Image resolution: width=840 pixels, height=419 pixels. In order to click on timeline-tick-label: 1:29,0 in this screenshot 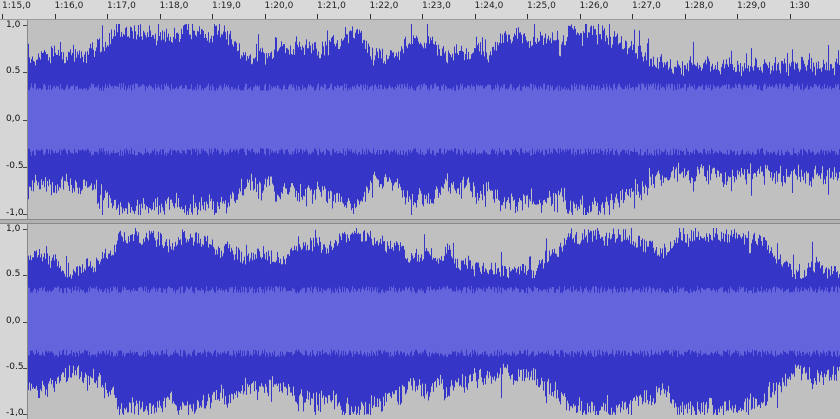, I will do `click(751, 6)`.